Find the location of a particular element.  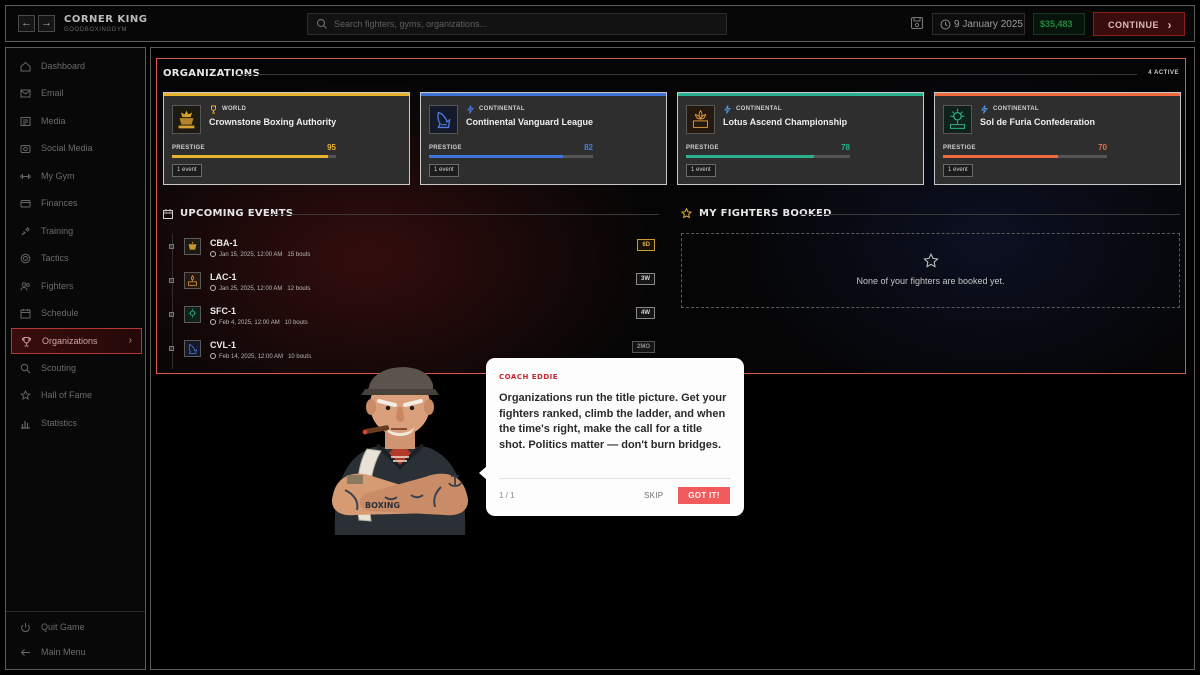

org-tier: WORLD is located at coordinates (234, 109).